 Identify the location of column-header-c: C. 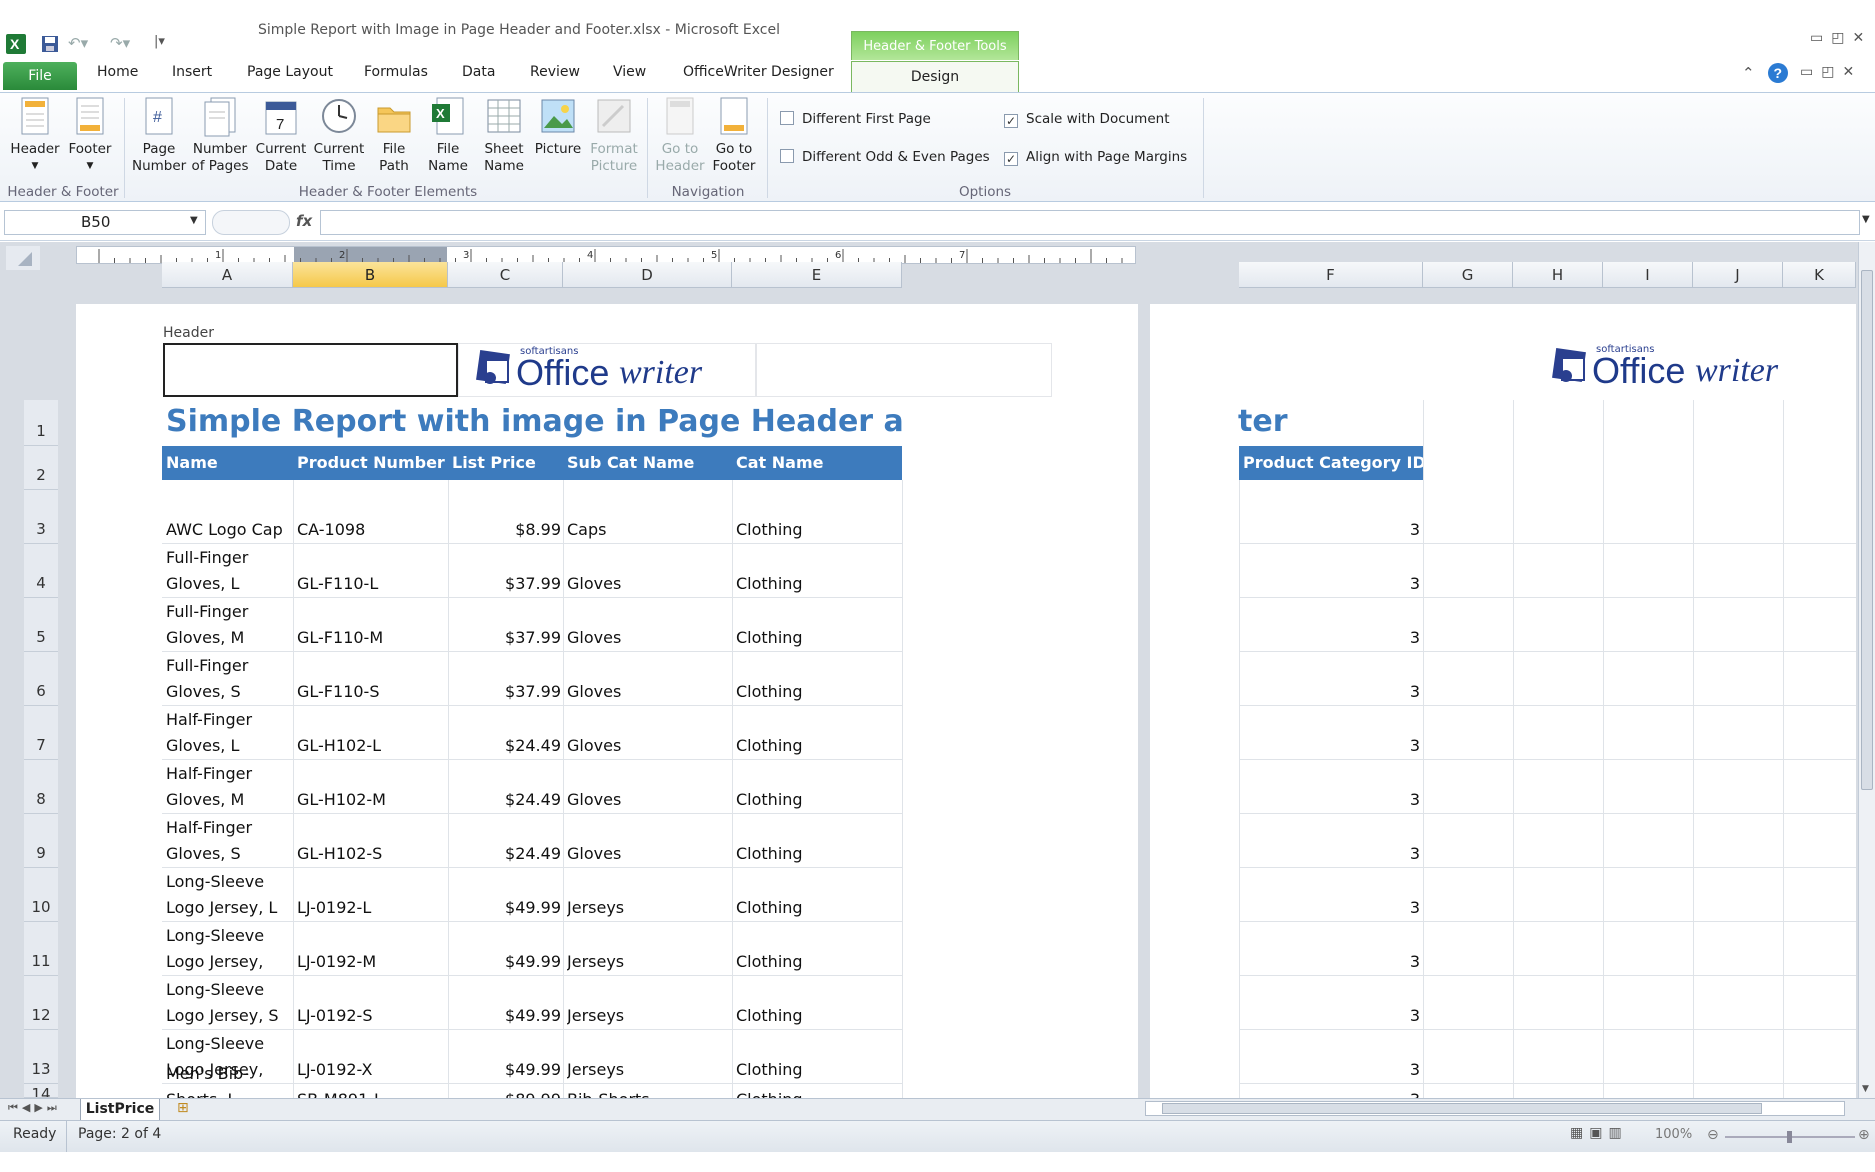
(505, 275).